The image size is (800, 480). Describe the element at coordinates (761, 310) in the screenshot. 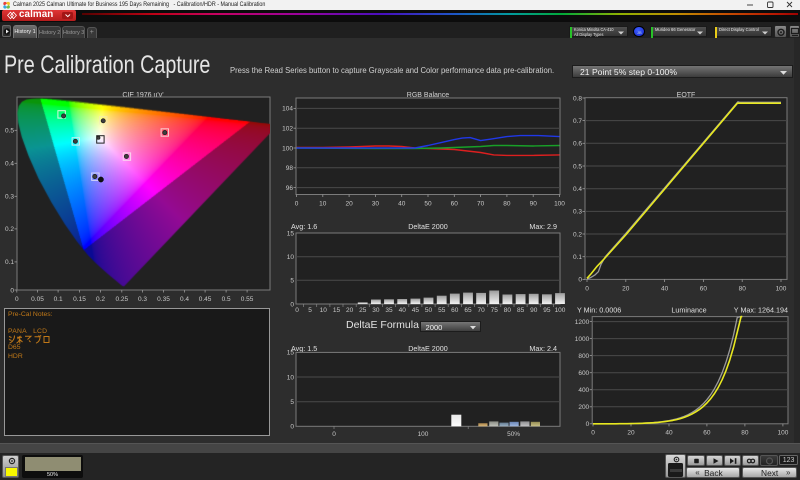

I see `svg-text: Y Max: 1264.194` at that location.